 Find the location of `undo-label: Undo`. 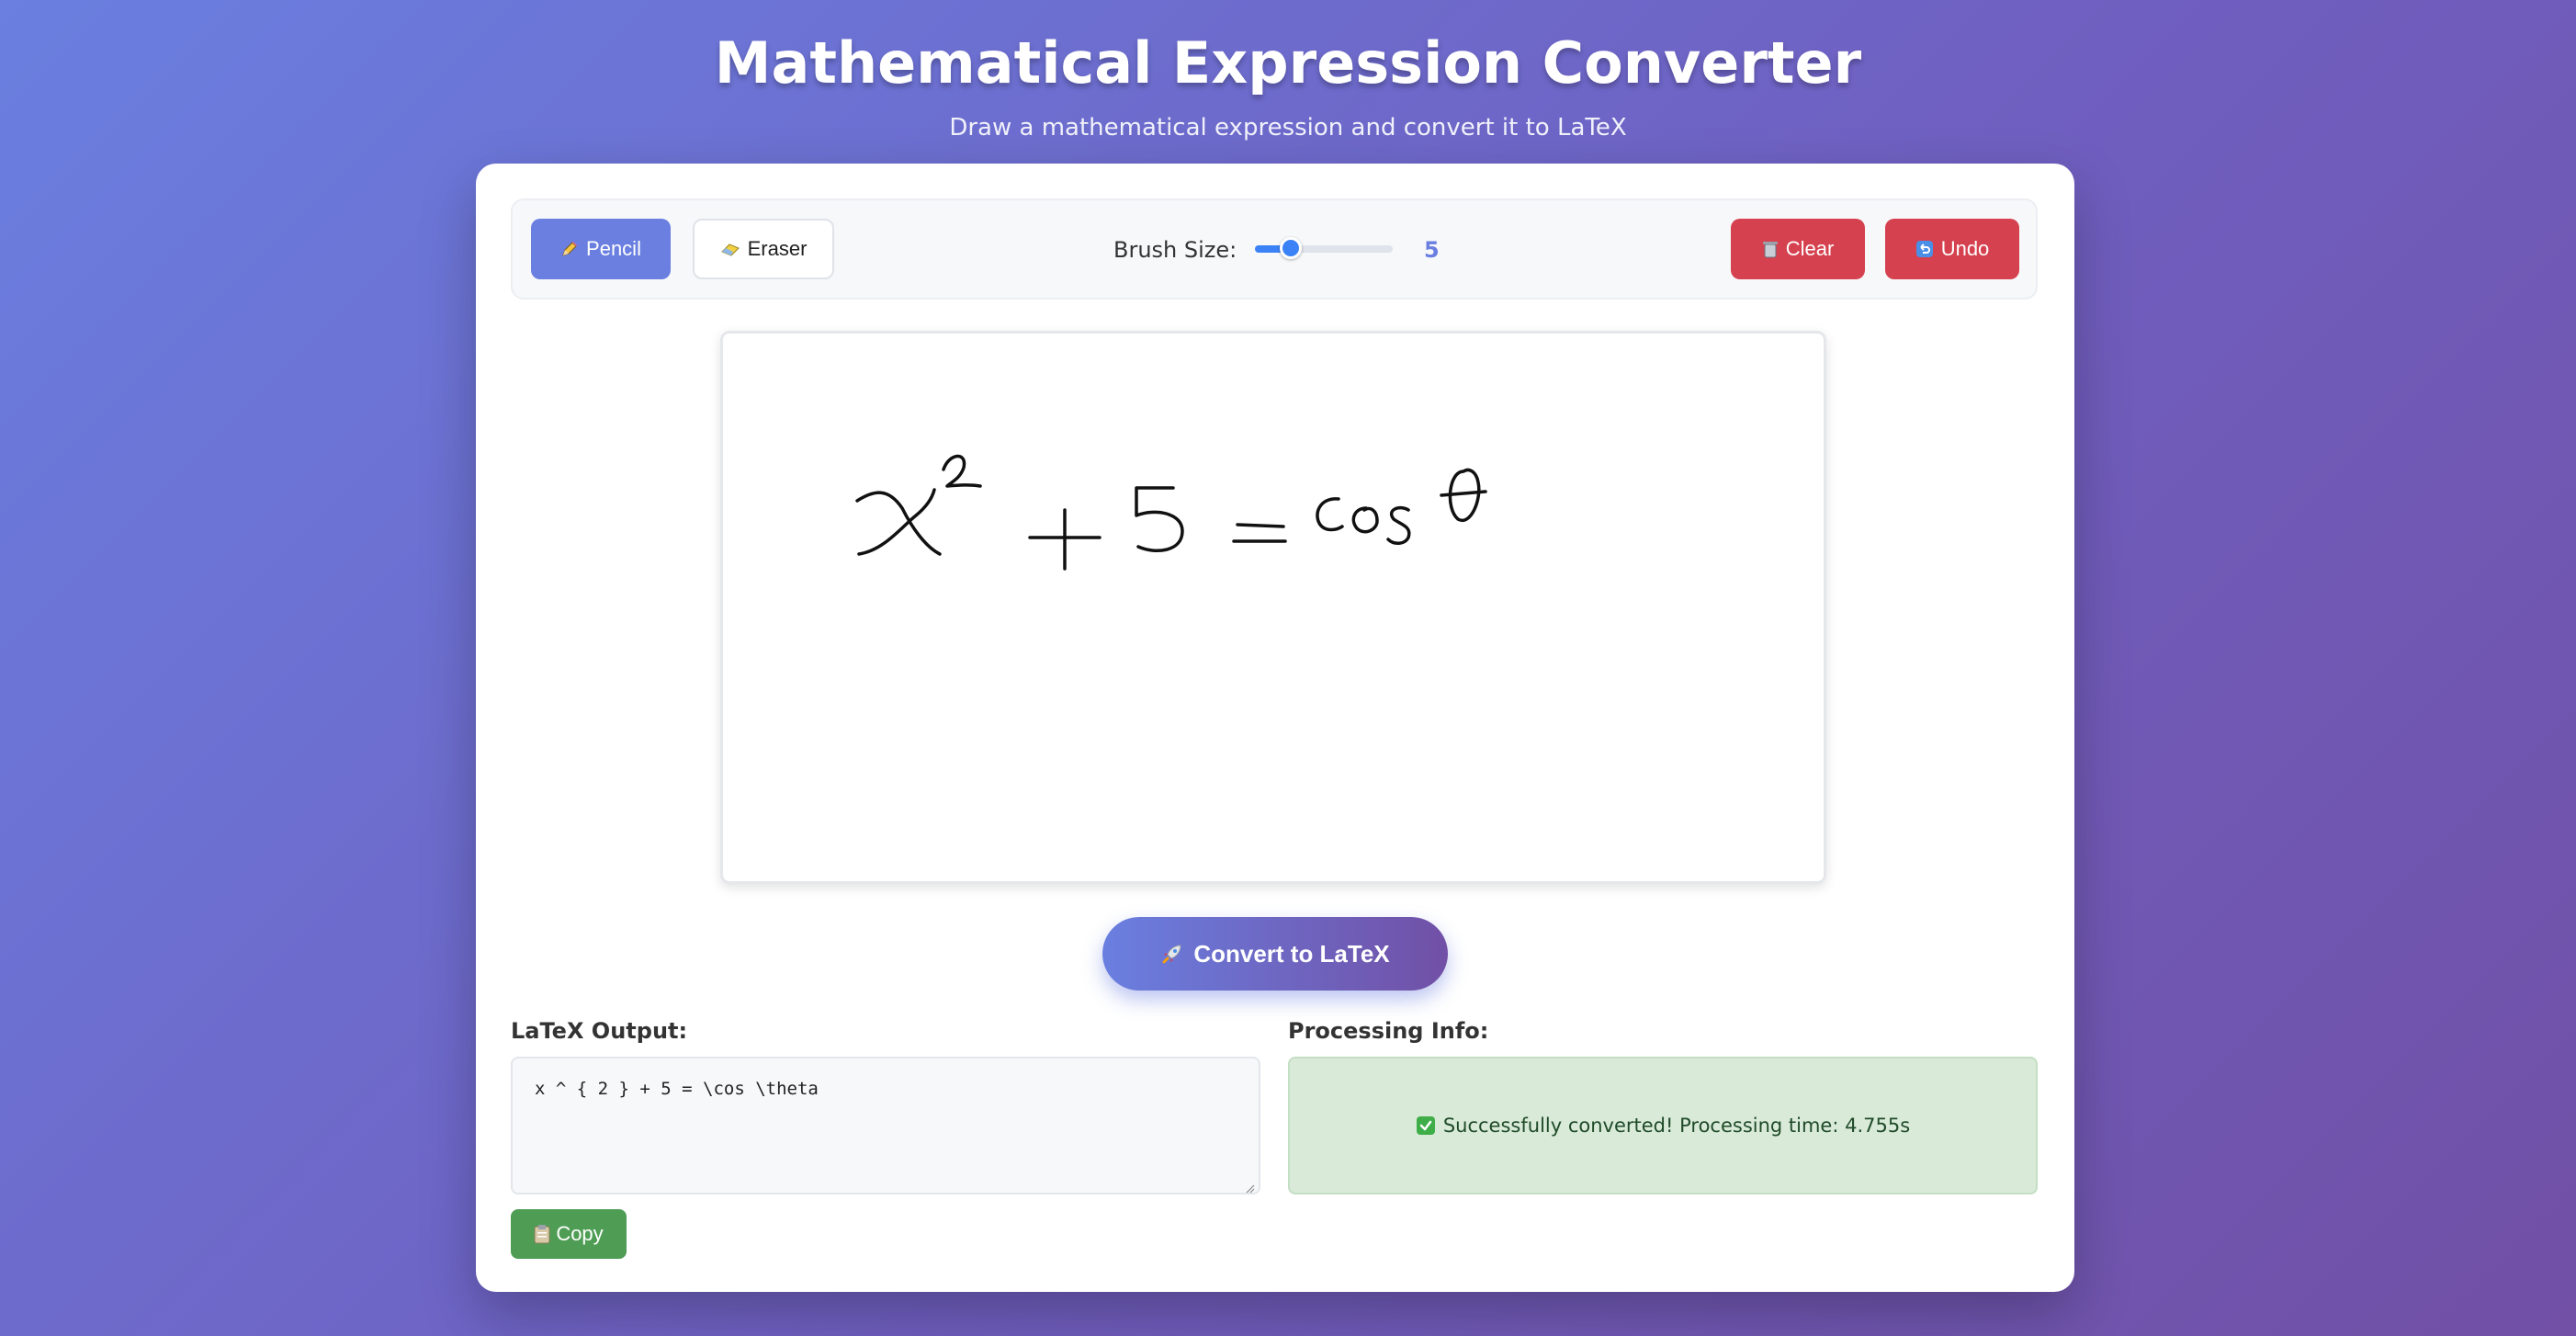

undo-label: Undo is located at coordinates (1965, 248).